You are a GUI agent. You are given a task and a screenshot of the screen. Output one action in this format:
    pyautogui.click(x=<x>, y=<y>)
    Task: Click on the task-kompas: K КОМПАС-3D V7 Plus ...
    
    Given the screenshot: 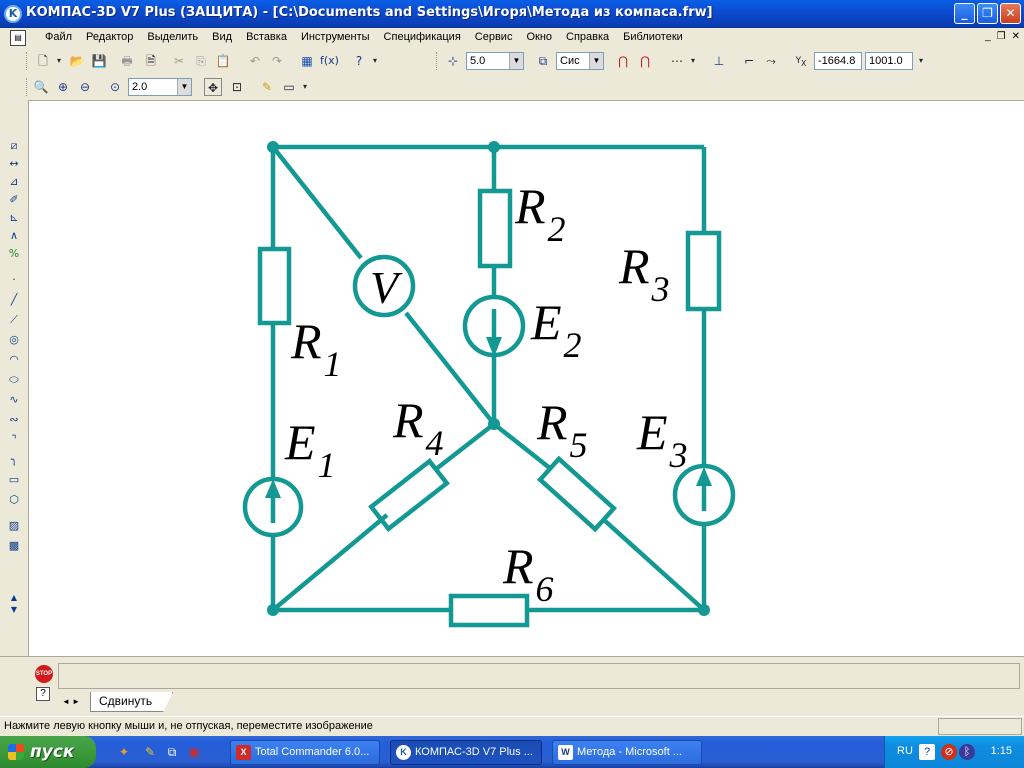 What is the action you would take?
    pyautogui.click(x=466, y=752)
    